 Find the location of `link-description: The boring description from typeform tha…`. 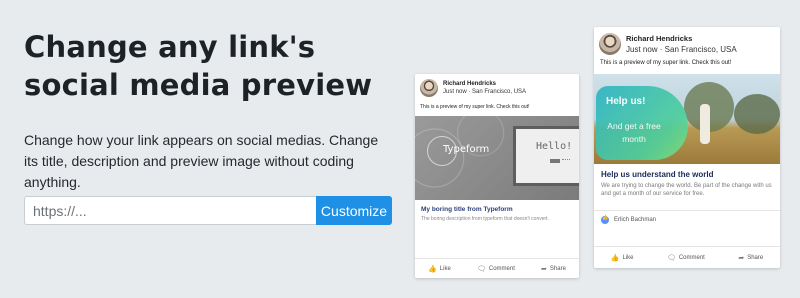

link-description: The boring description from typeform tha… is located at coordinates (485, 219).